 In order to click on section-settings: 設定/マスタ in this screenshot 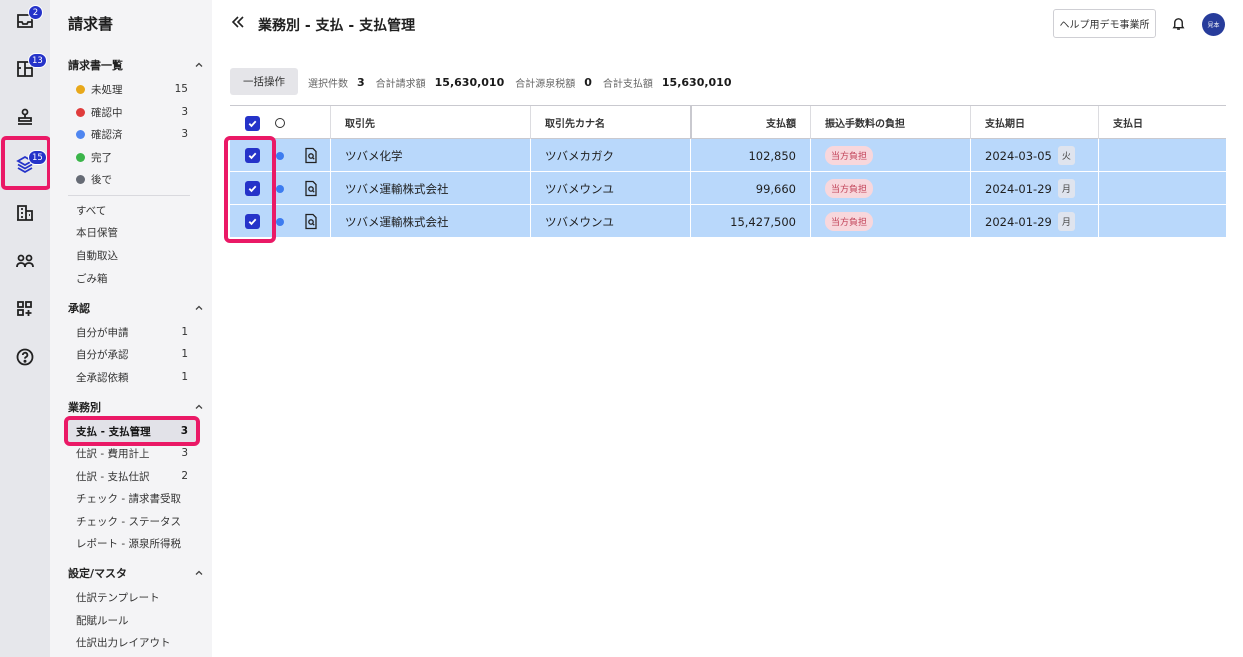, I will do `click(136, 573)`.